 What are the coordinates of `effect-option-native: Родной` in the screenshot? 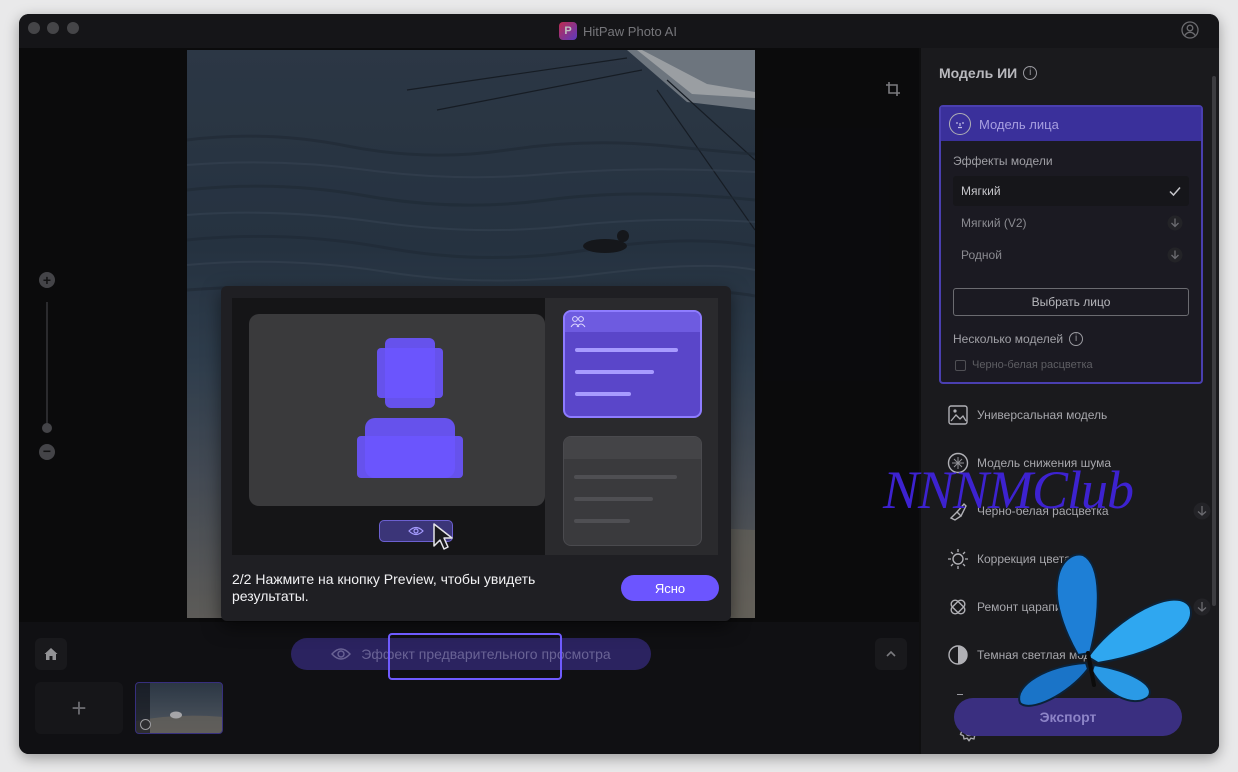 It's located at (1071, 255).